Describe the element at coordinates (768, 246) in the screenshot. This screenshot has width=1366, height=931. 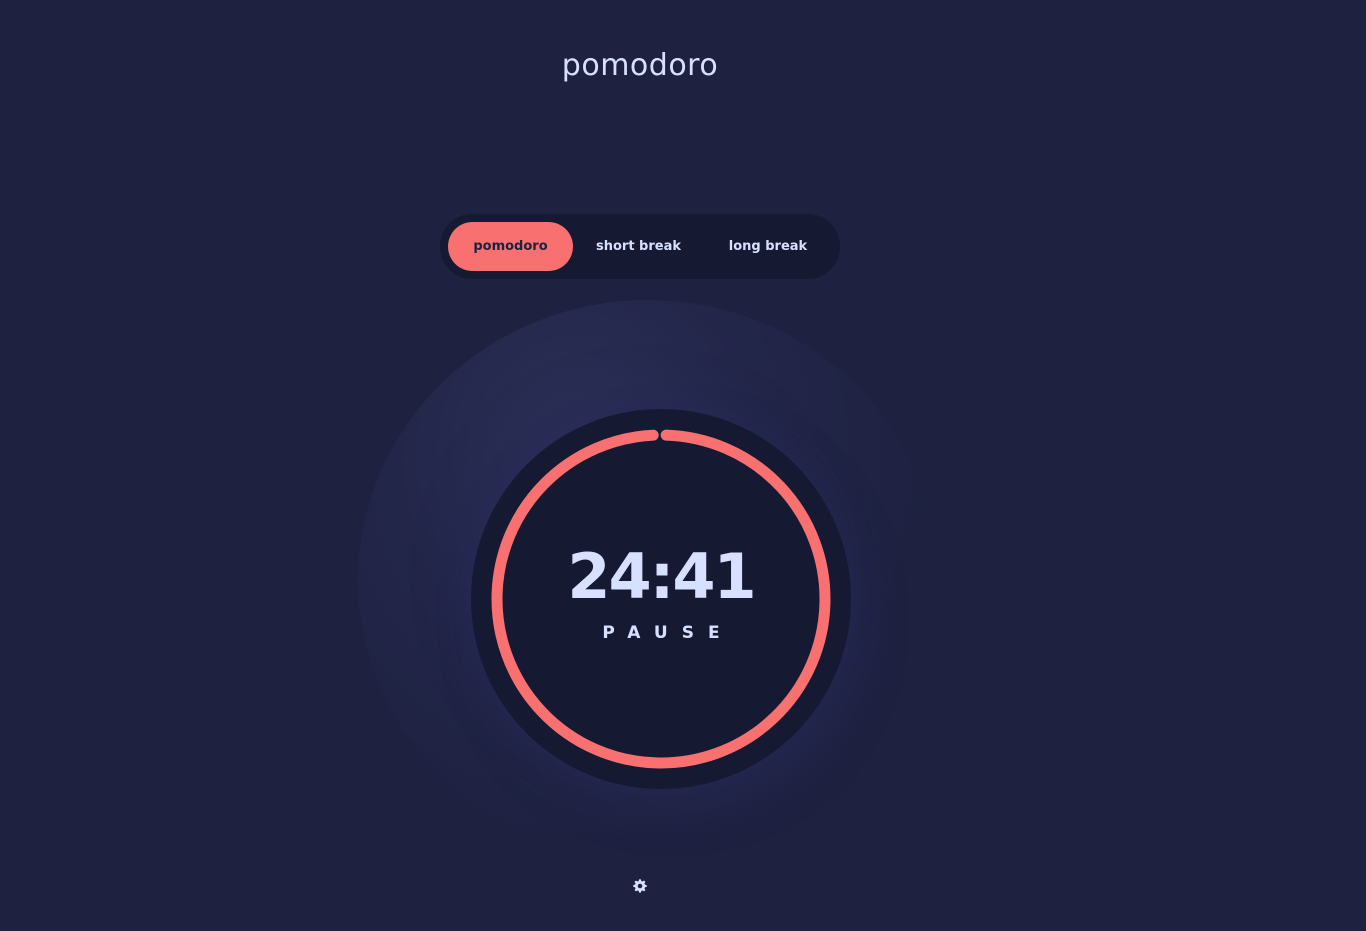
I see `mode-tab-long-break: long break` at that location.